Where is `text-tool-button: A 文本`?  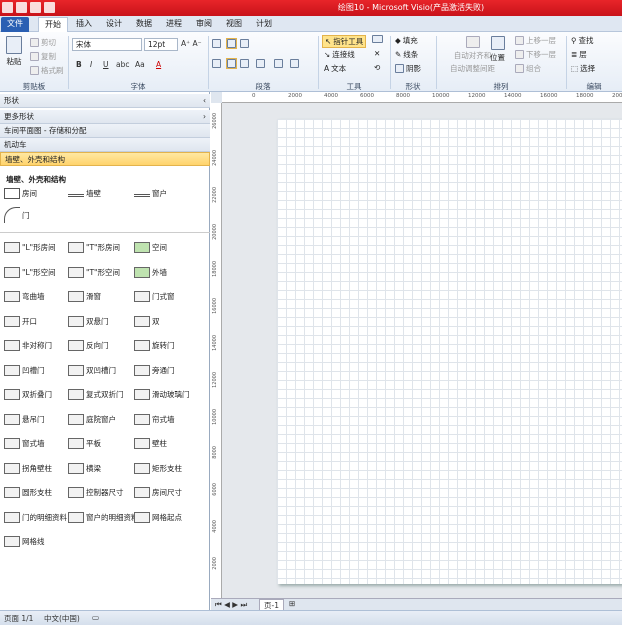
text-tool-button: A 文本 is located at coordinates (335, 68).